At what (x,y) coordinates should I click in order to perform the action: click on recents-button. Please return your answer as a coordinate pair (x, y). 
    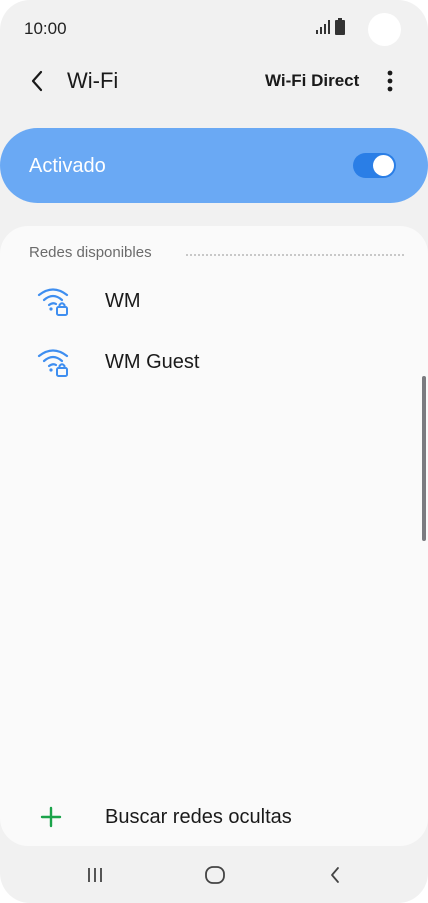
    Looking at the image, I should click on (95, 875).